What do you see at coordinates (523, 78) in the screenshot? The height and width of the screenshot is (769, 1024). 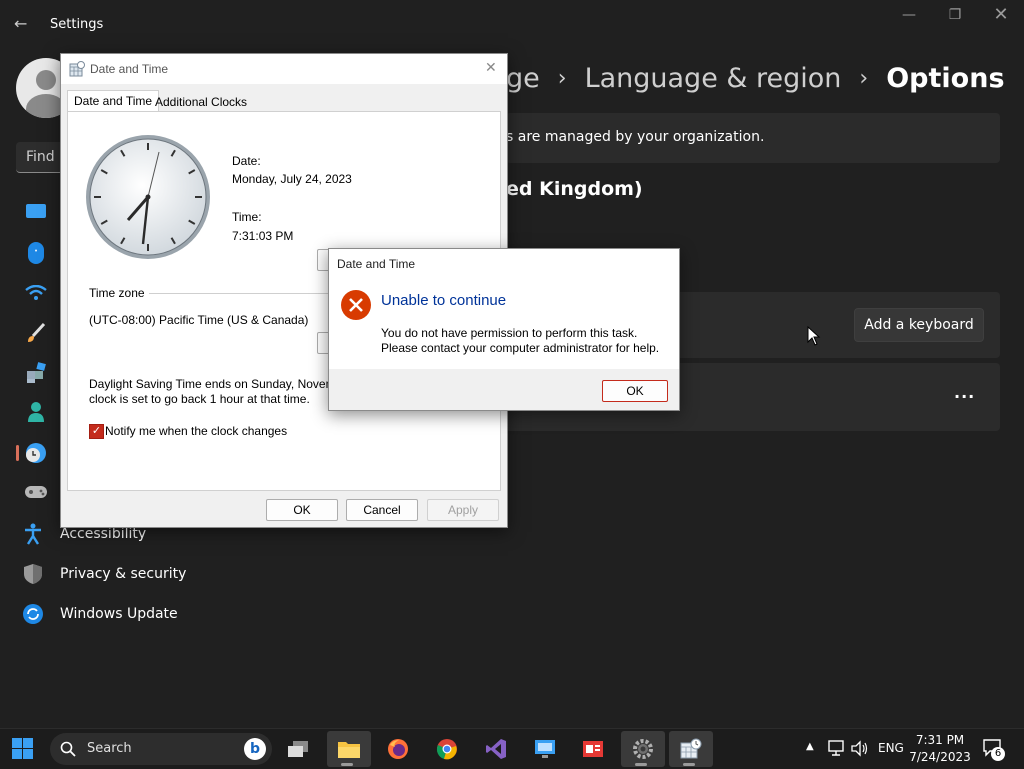 I see `breadcrumb-time-language: ge` at bounding box center [523, 78].